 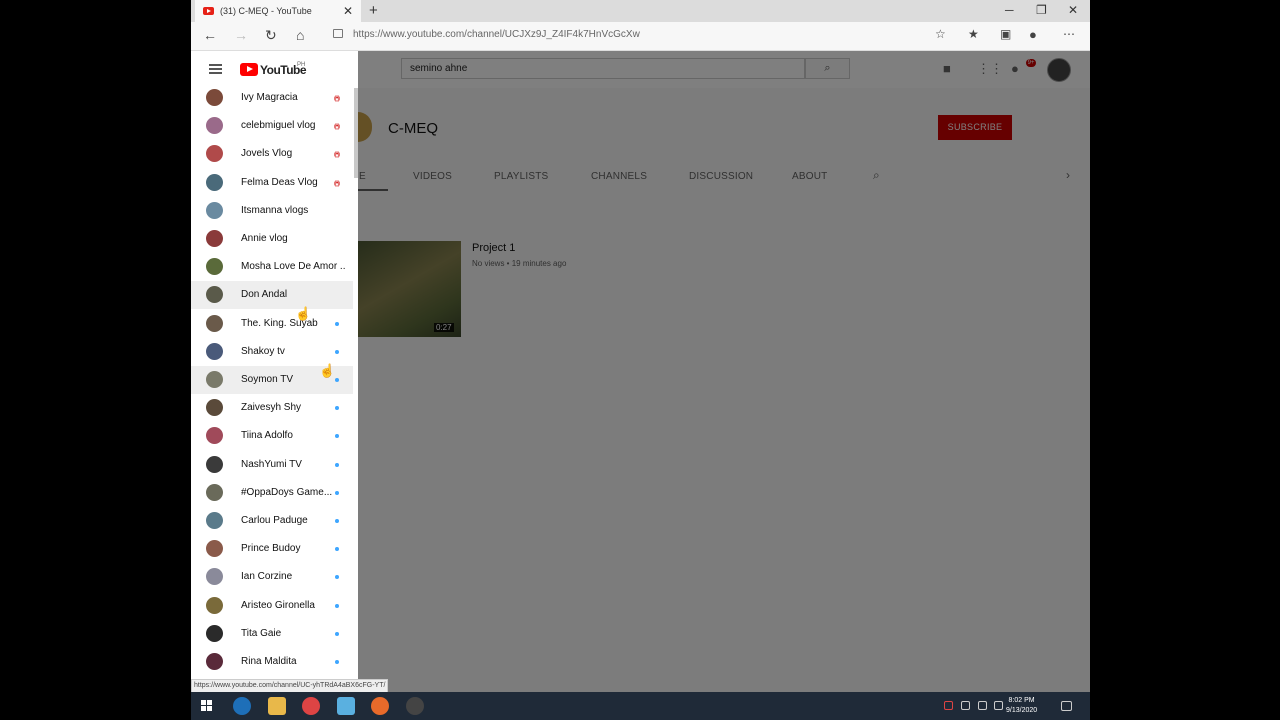 I want to click on forward-icon: →, so click(x=241, y=35).